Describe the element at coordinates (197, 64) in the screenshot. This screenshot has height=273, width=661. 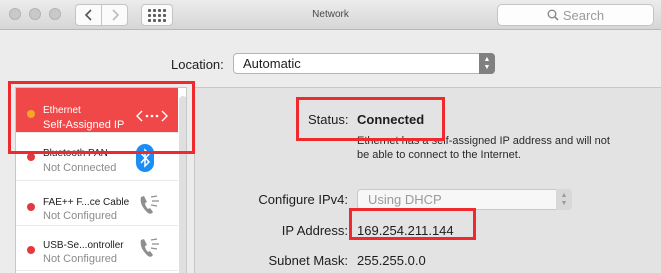
I see `location-label: Location:` at that location.